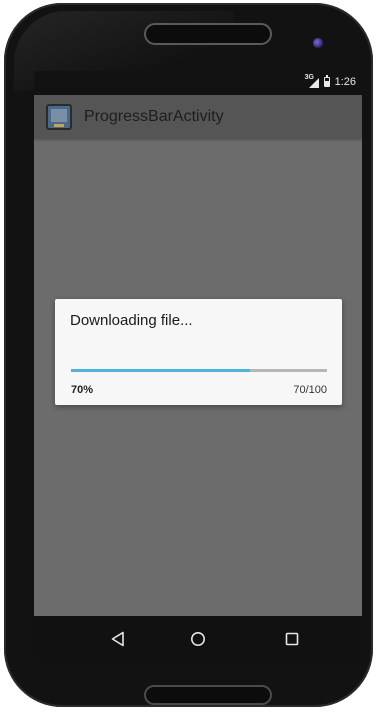 The width and height of the screenshot is (378, 712). Describe the element at coordinates (318, 43) in the screenshot. I see `front-camera-icon` at that location.